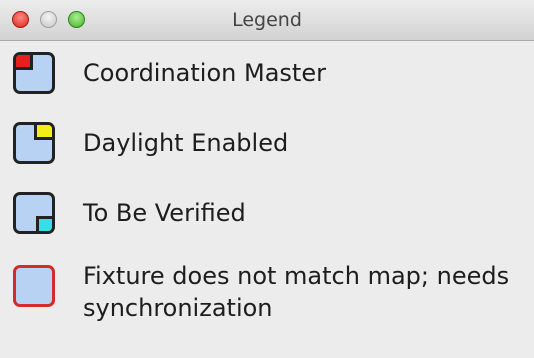  I want to click on legend-item-daylight-enabled: Daylight Enabled, so click(267, 146).